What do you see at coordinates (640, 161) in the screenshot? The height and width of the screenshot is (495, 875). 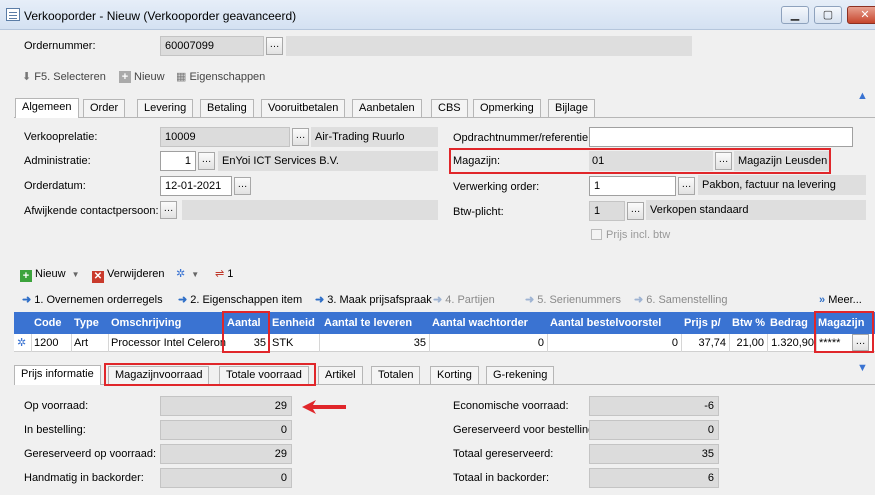 I see `magazijn-highlight` at bounding box center [640, 161].